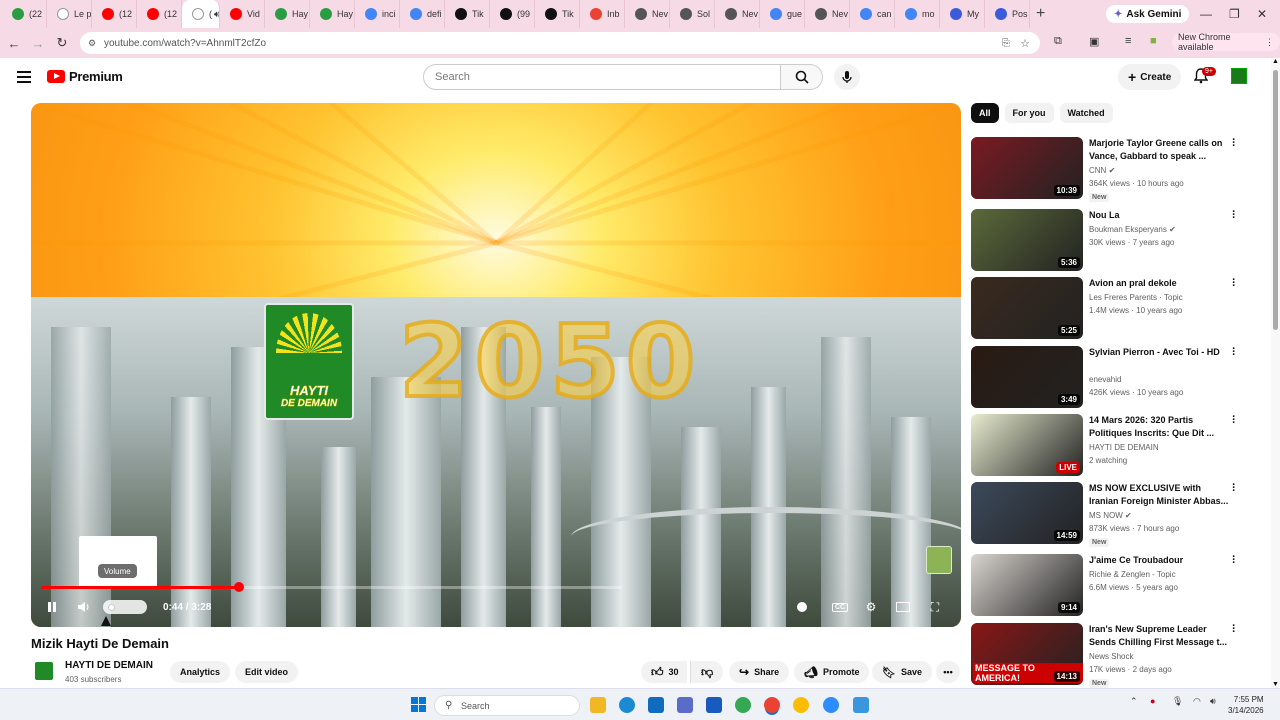  Describe the element at coordinates (917, 14) in the screenshot. I see `browser-tab: mo` at that location.